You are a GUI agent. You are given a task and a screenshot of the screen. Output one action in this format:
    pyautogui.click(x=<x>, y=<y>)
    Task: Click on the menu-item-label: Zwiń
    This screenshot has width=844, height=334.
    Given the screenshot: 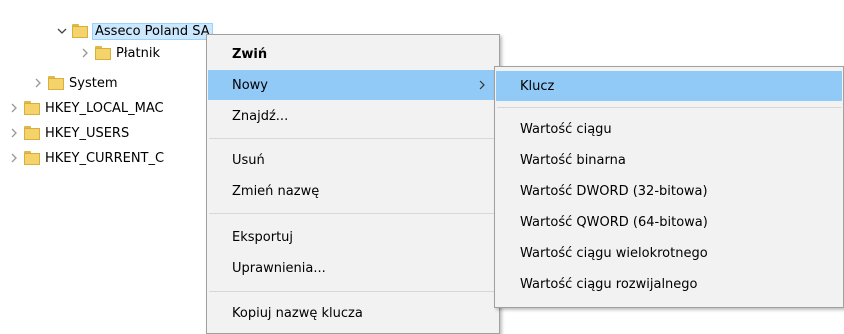 What is the action you would take?
    pyautogui.click(x=250, y=54)
    